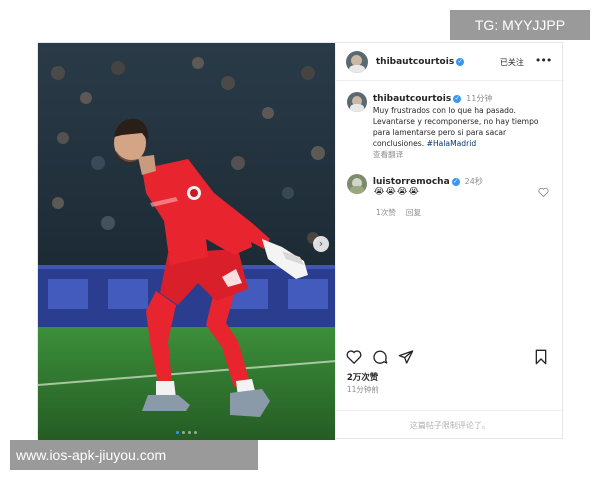 The height and width of the screenshot is (480, 600). Describe the element at coordinates (541, 357) in the screenshot. I see `bookmark-icon` at that location.